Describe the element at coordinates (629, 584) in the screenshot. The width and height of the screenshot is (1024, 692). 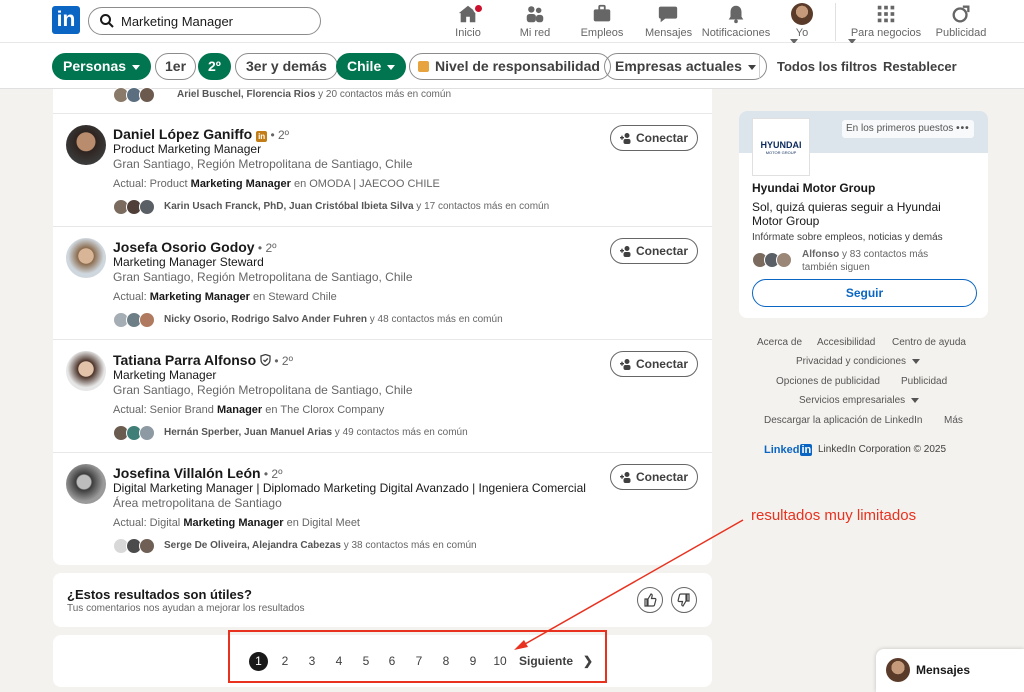
I see `annotation-arrow-icon` at that location.